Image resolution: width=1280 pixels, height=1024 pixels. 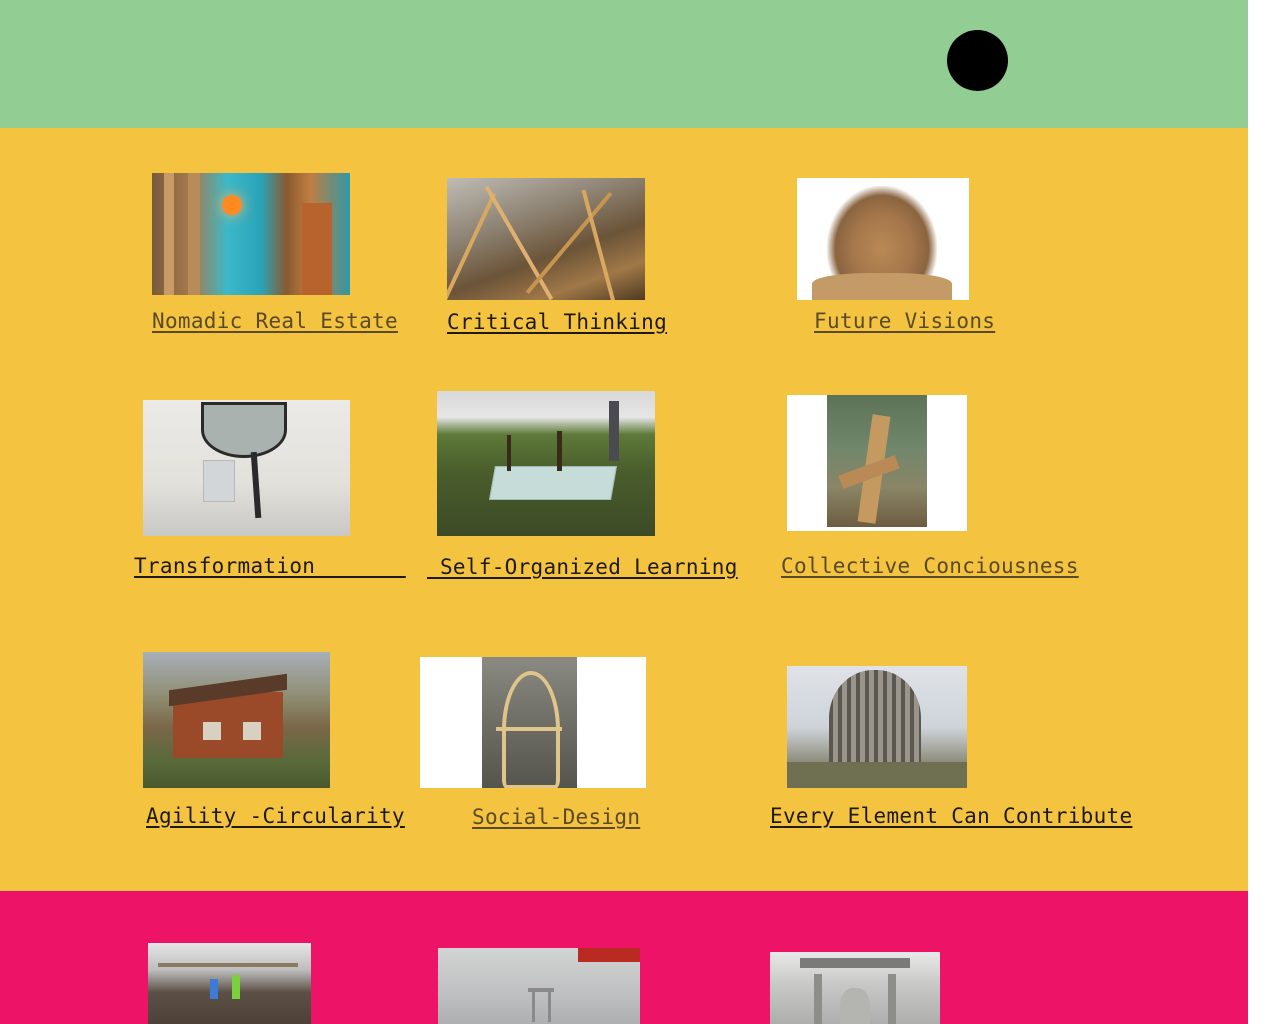 What do you see at coordinates (546, 239) in the screenshot?
I see `project-photo-critical-thinking` at bounding box center [546, 239].